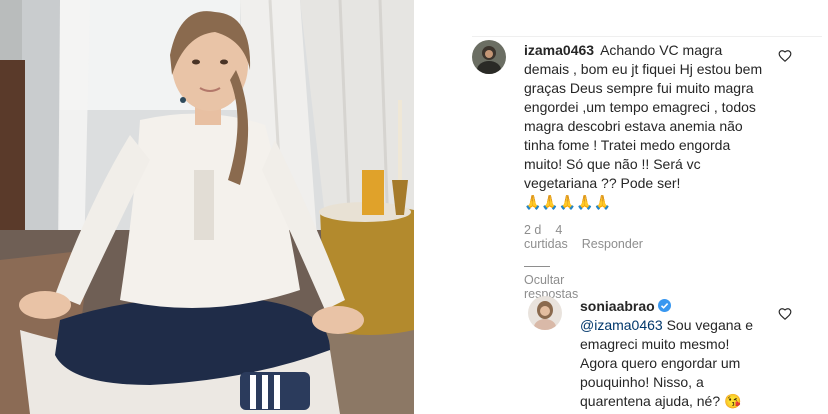 The width and height of the screenshot is (828, 414). What do you see at coordinates (551, 280) in the screenshot?
I see `hide-replies-button: Ocultar respostas` at bounding box center [551, 280].